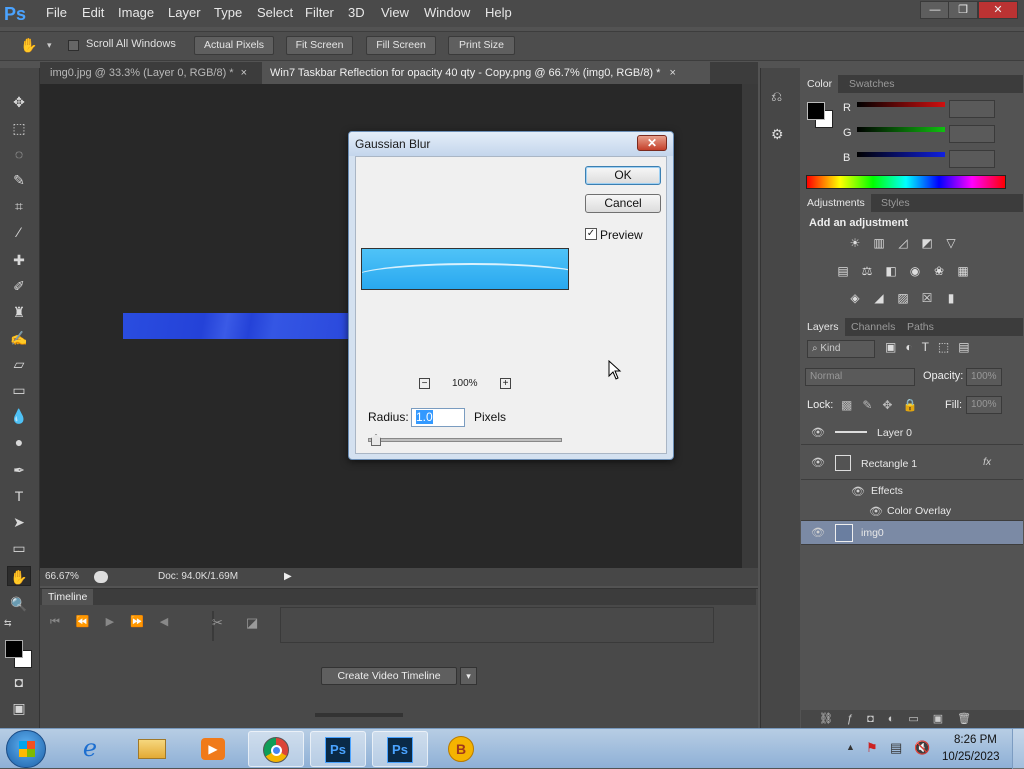 The width and height of the screenshot is (1024, 769). Describe the element at coordinates (19, 442) in the screenshot. I see `dodge-tool-icon: ●` at that location.